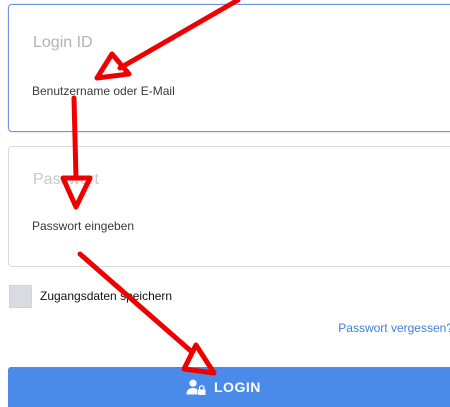 This screenshot has width=450, height=407. What do you see at coordinates (20, 296) in the screenshot?
I see `remember-checkbox` at bounding box center [20, 296].